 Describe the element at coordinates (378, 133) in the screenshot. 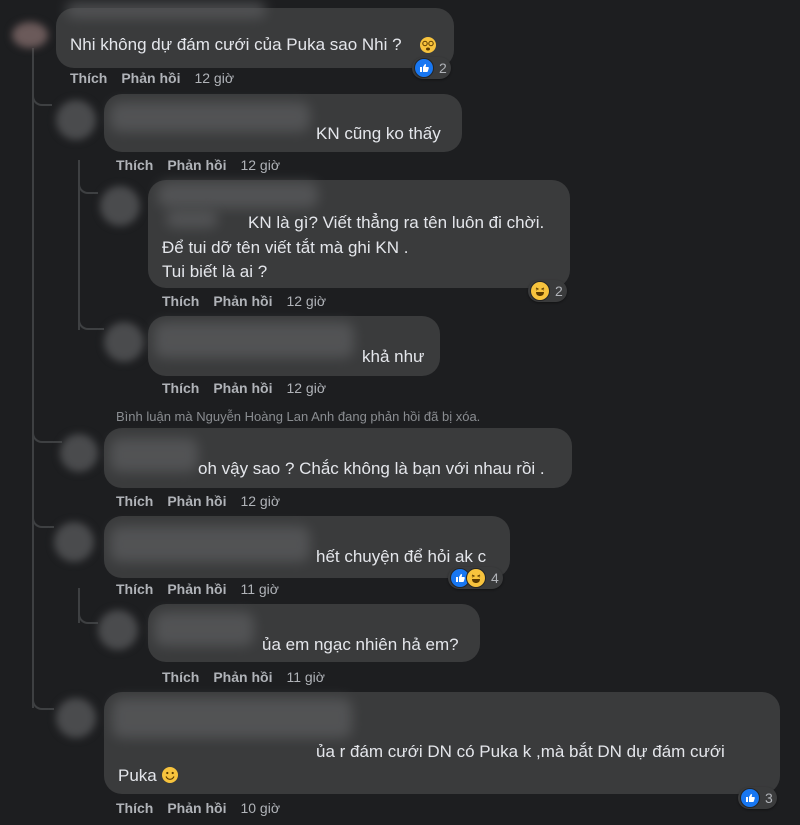

I see `comment-text: KN cũng ko thấy` at that location.